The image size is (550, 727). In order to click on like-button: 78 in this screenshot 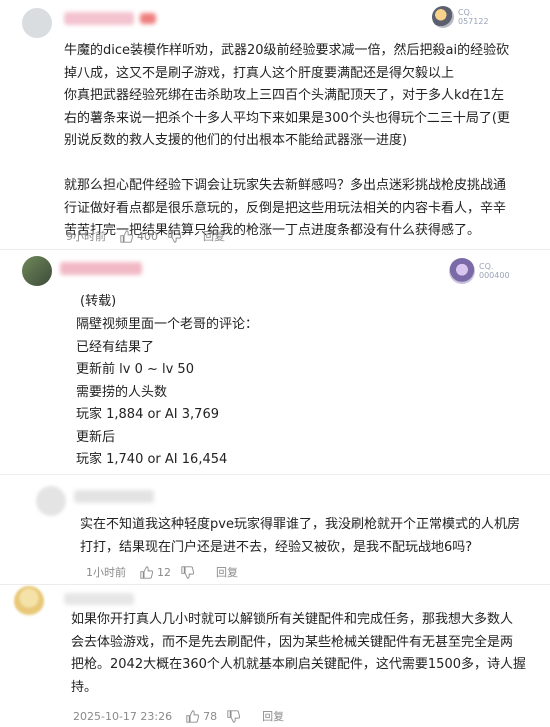, I will do `click(201, 716)`.